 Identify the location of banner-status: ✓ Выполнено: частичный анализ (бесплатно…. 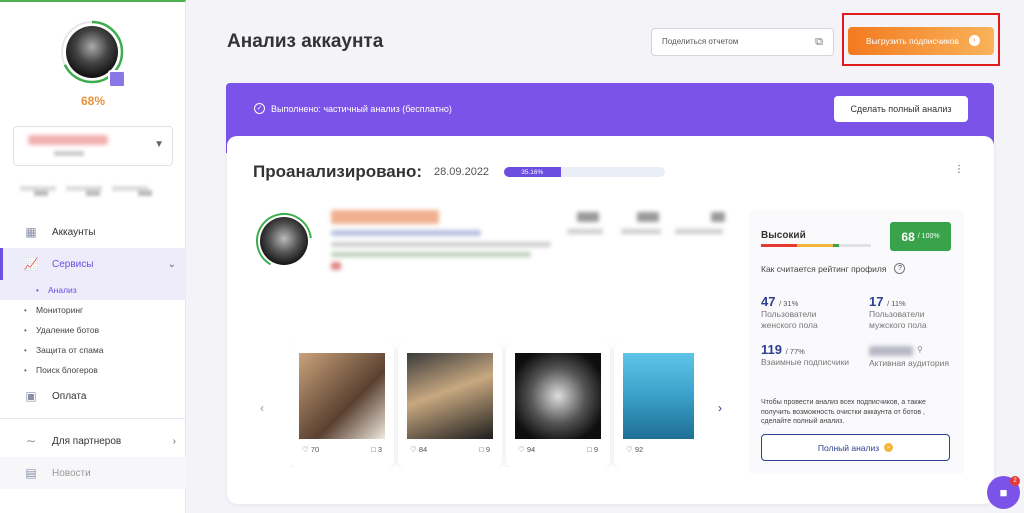
(353, 108).